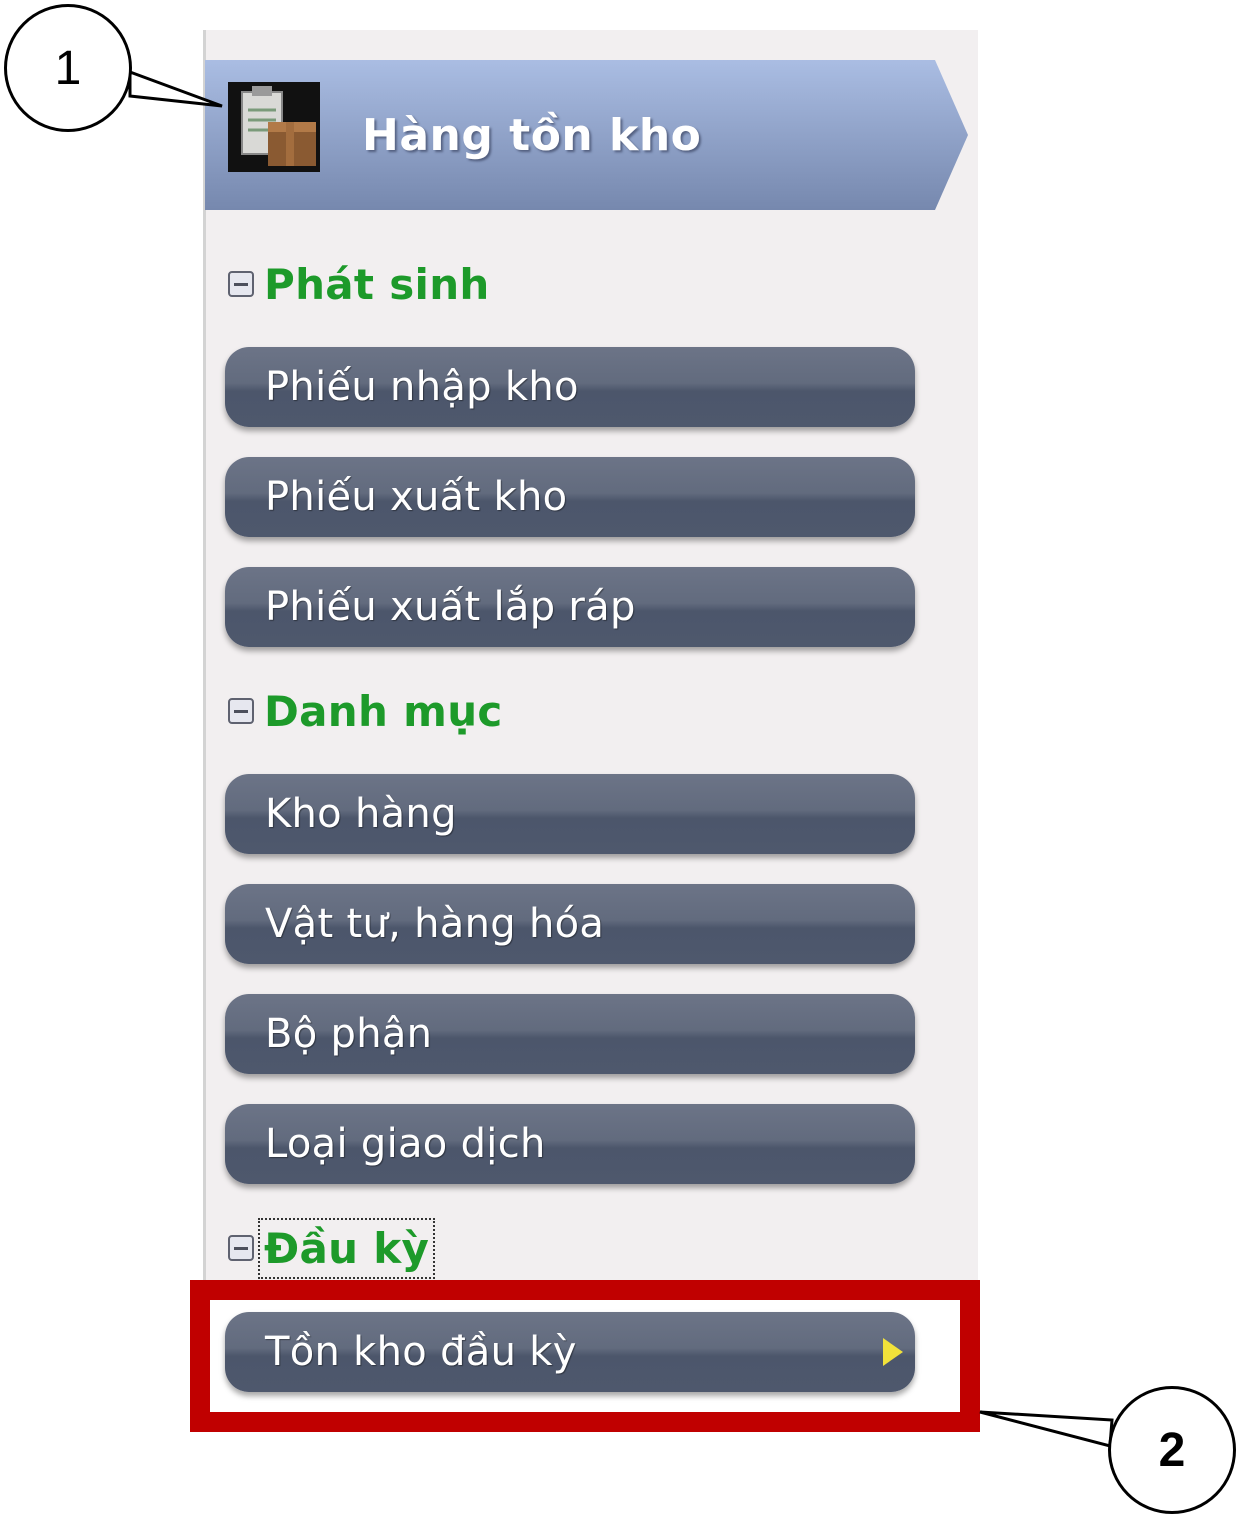 The height and width of the screenshot is (1520, 1244). I want to click on callout-2: 2, so click(1172, 1450).